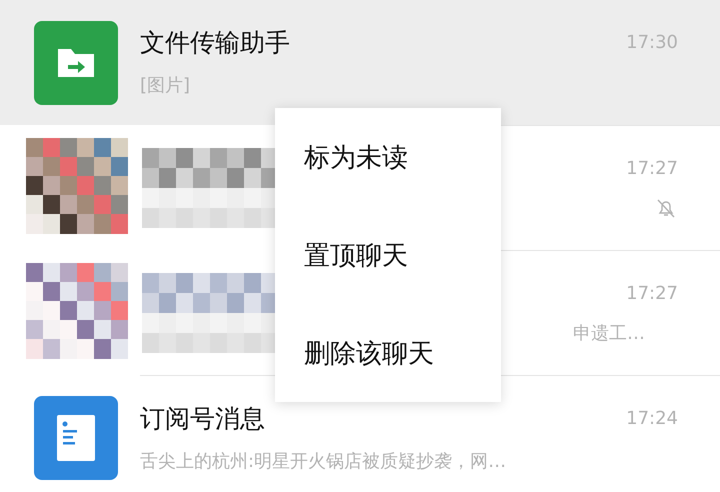 The width and height of the screenshot is (720, 492). Describe the element at coordinates (76, 438) in the screenshot. I see `document-icon` at that location.